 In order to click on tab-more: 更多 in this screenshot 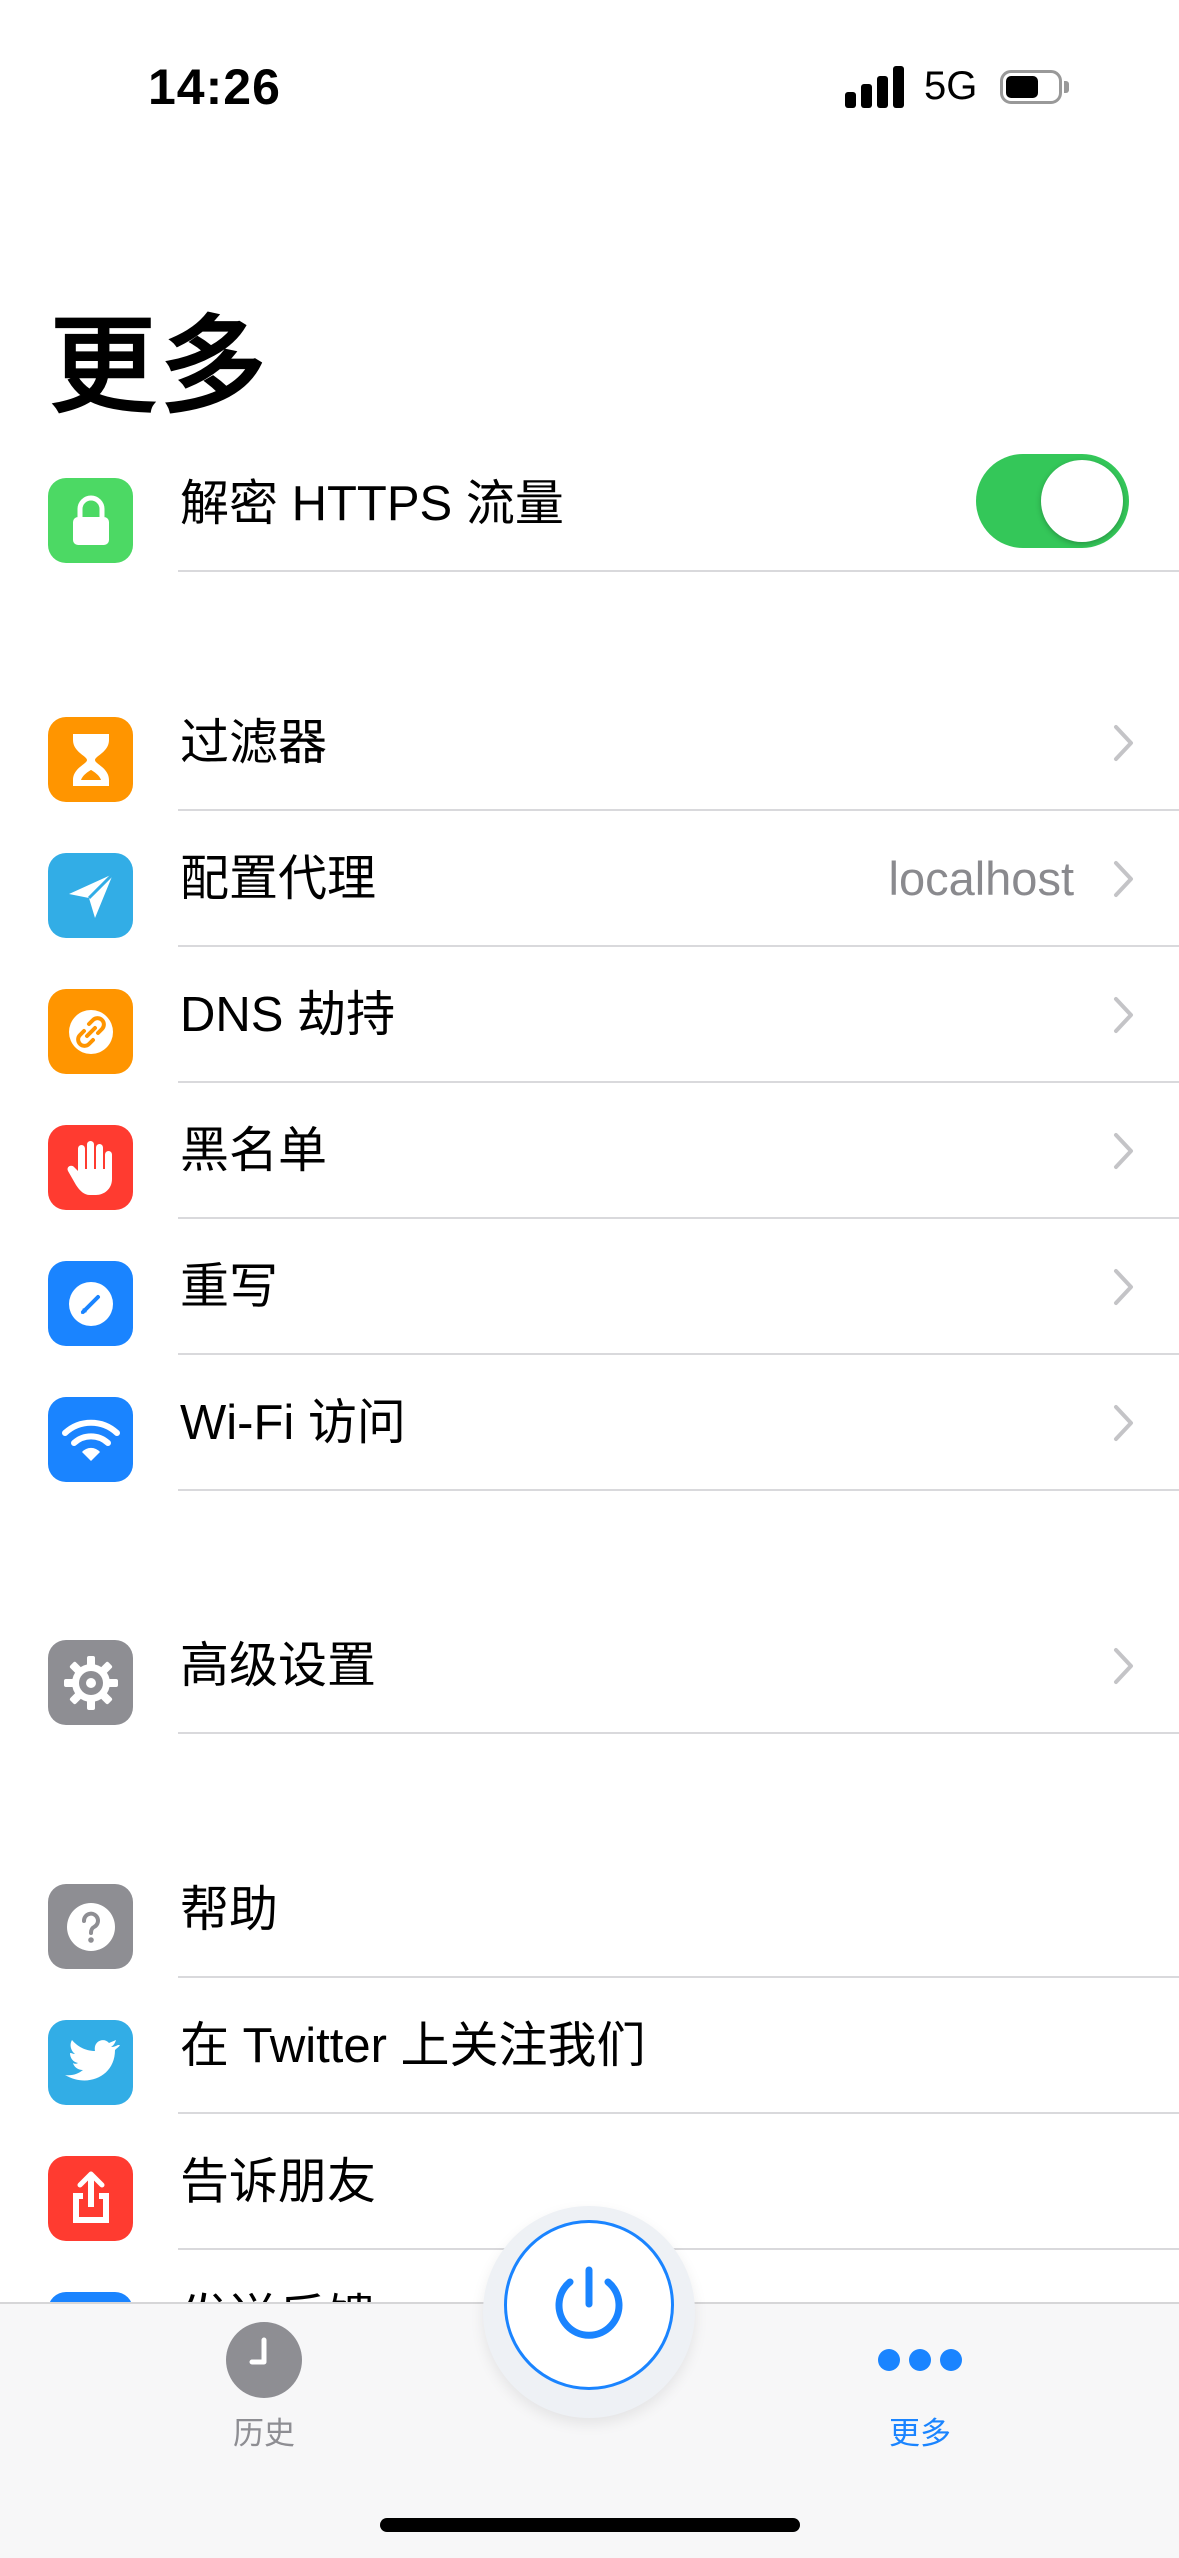, I will do `click(920, 2387)`.